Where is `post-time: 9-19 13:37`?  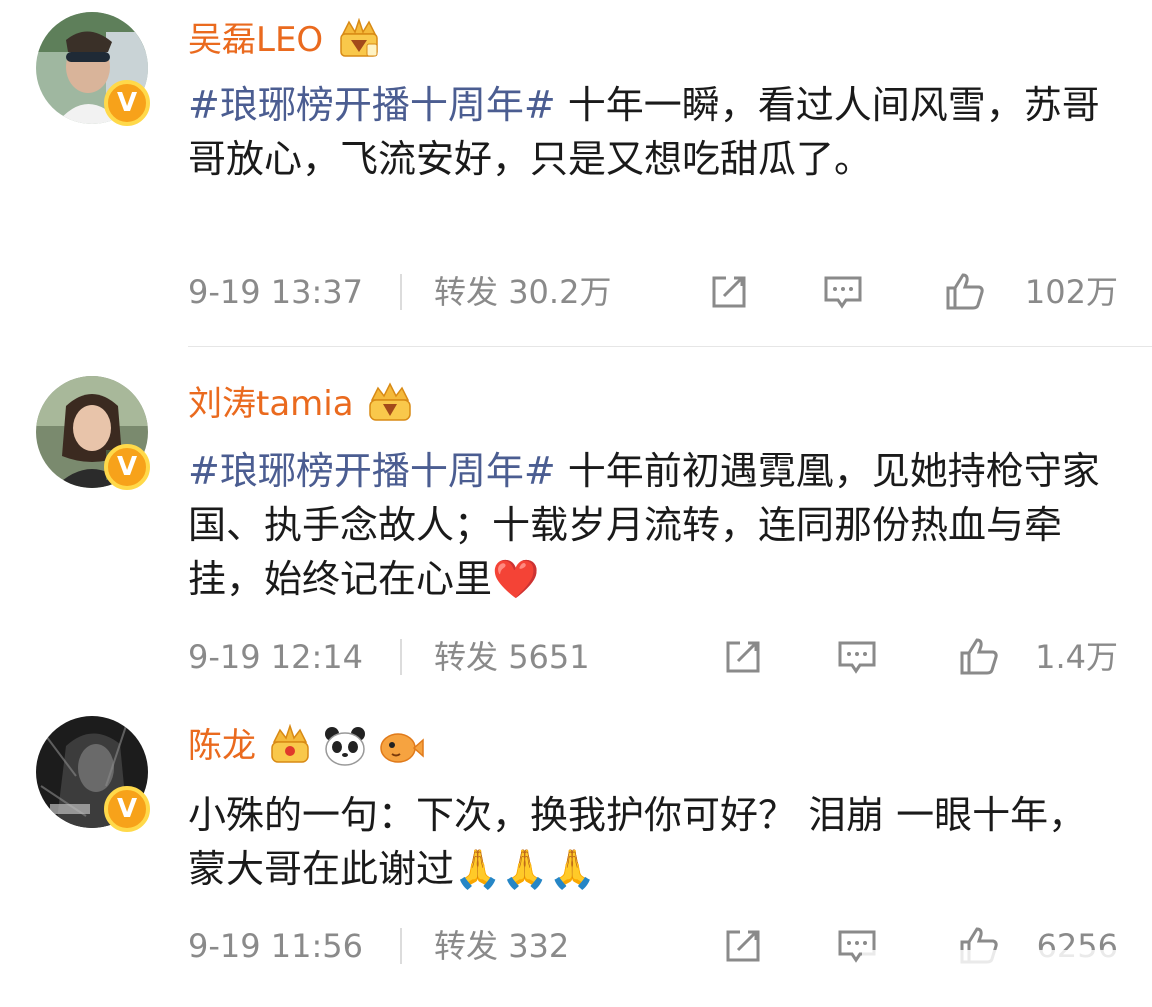 post-time: 9-19 13:37 is located at coordinates (276, 292).